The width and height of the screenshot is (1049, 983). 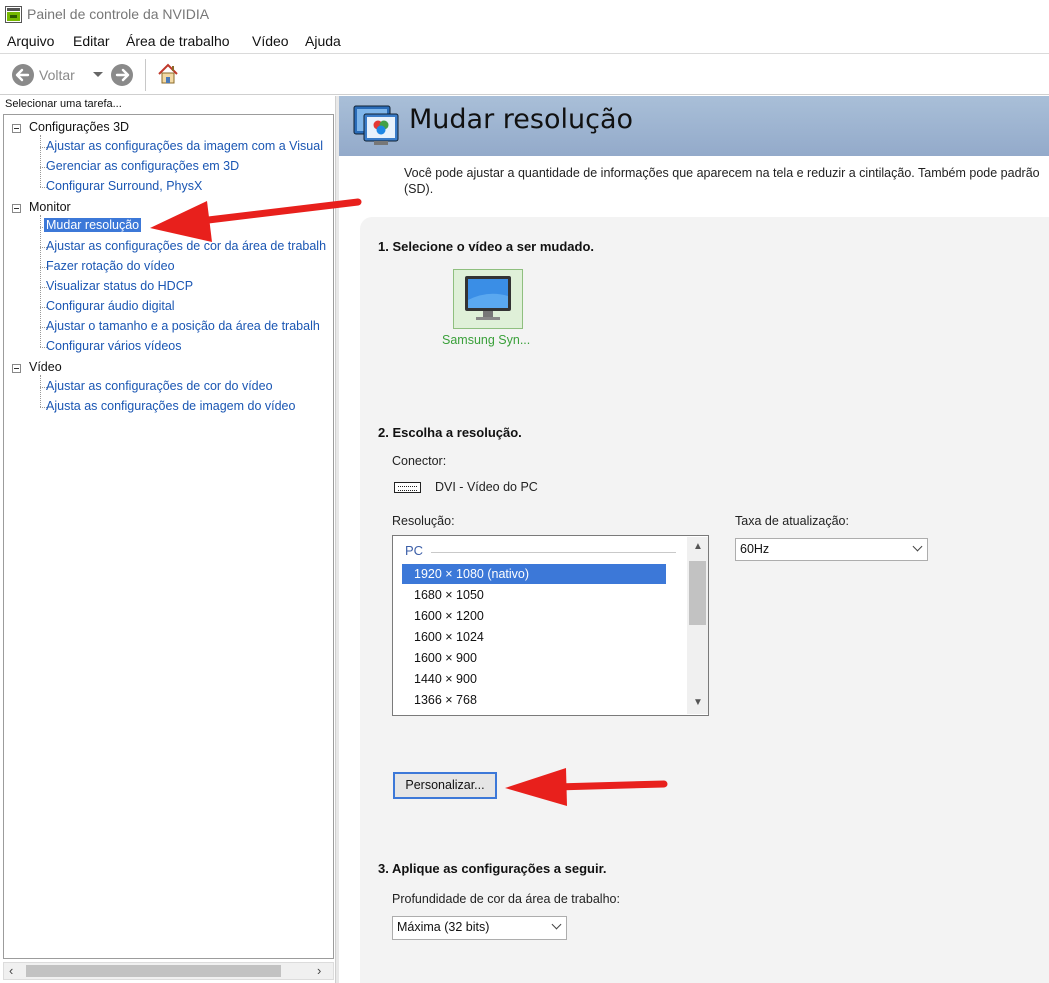 What do you see at coordinates (492, 868) in the screenshot?
I see `step3-heading: 3. Aplique as configurações a seguir.` at bounding box center [492, 868].